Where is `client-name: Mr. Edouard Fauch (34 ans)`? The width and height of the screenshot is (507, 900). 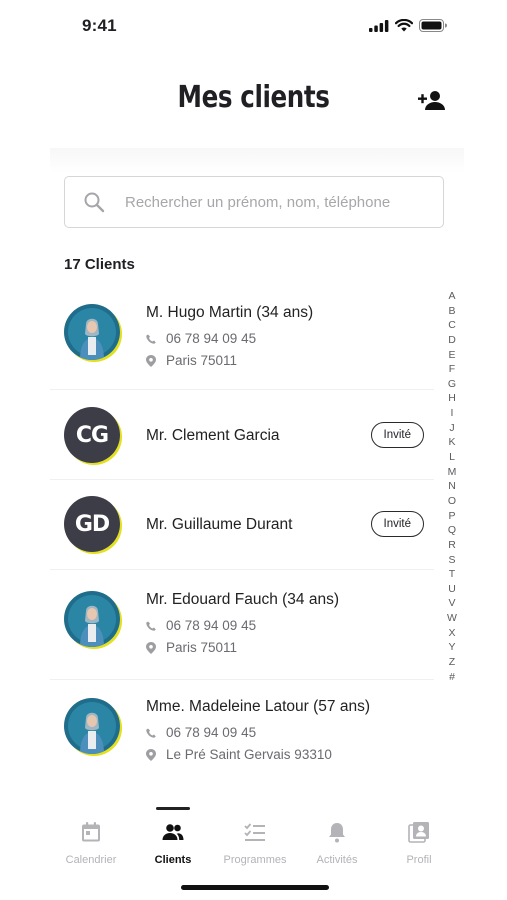
client-name: Mr. Edouard Fauch (34 ans) is located at coordinates (242, 599).